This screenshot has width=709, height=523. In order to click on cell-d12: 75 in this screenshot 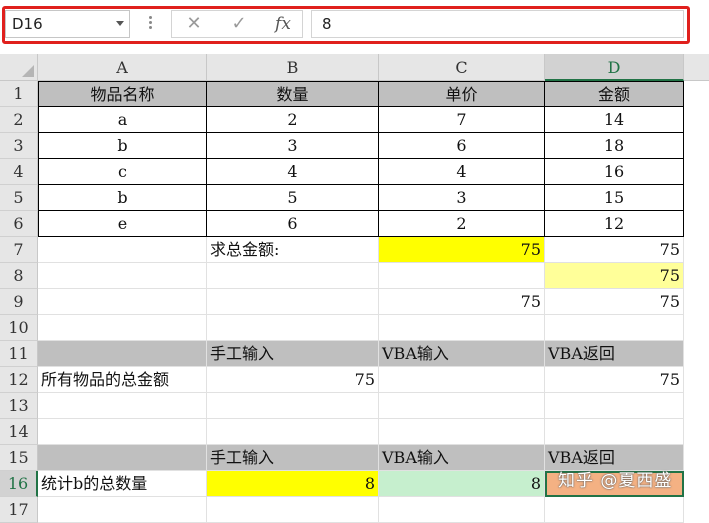, I will do `click(614, 380)`.